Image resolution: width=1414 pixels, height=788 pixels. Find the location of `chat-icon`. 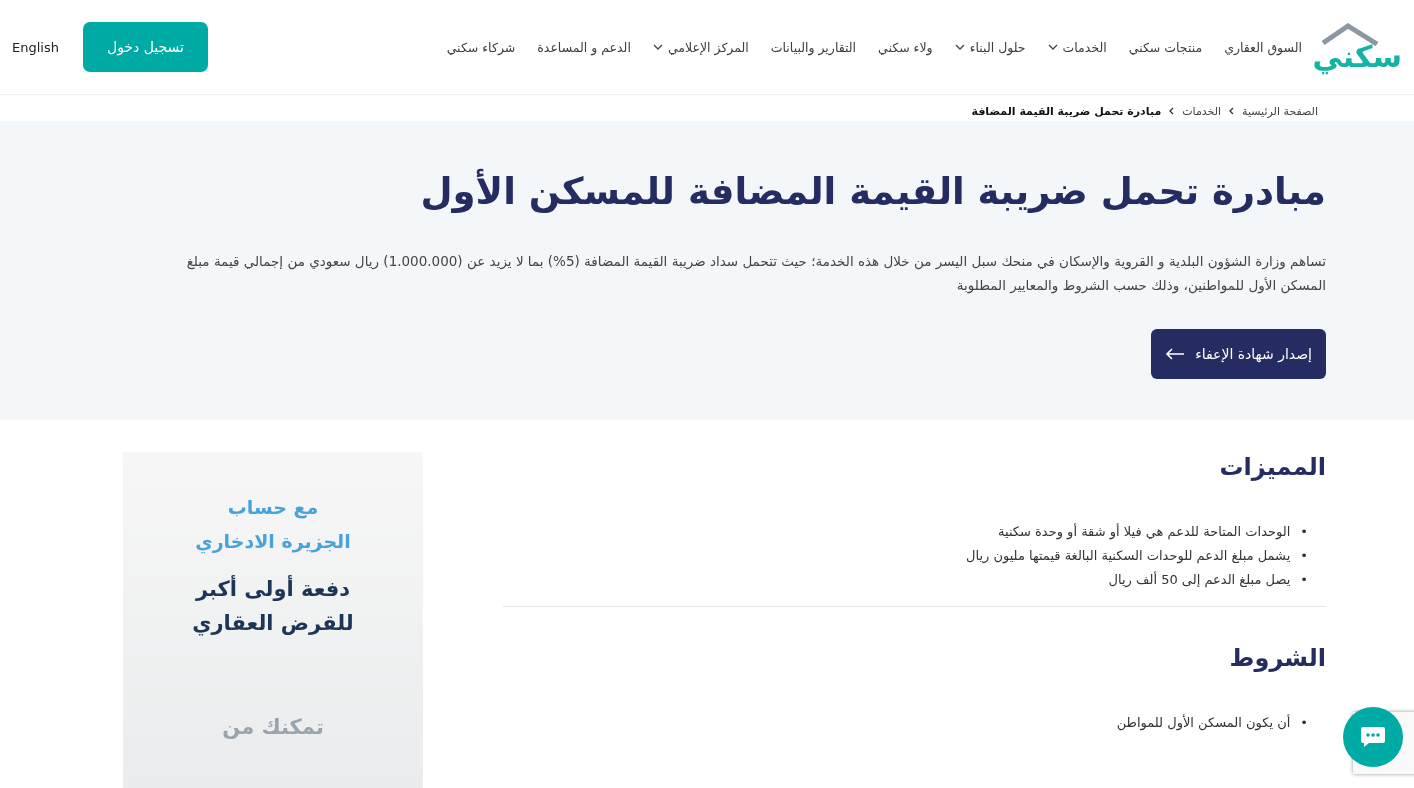

chat-icon is located at coordinates (1373, 737).